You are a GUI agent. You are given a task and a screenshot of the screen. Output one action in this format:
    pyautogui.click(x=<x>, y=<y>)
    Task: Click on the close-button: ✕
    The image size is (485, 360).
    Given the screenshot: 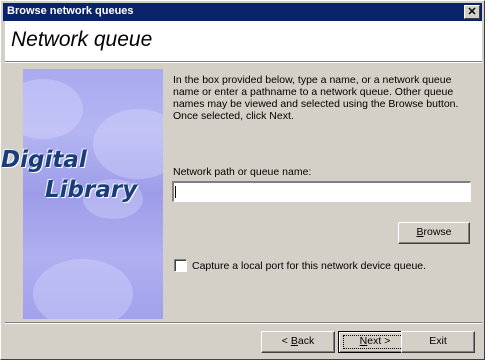 What is the action you would take?
    pyautogui.click(x=472, y=12)
    